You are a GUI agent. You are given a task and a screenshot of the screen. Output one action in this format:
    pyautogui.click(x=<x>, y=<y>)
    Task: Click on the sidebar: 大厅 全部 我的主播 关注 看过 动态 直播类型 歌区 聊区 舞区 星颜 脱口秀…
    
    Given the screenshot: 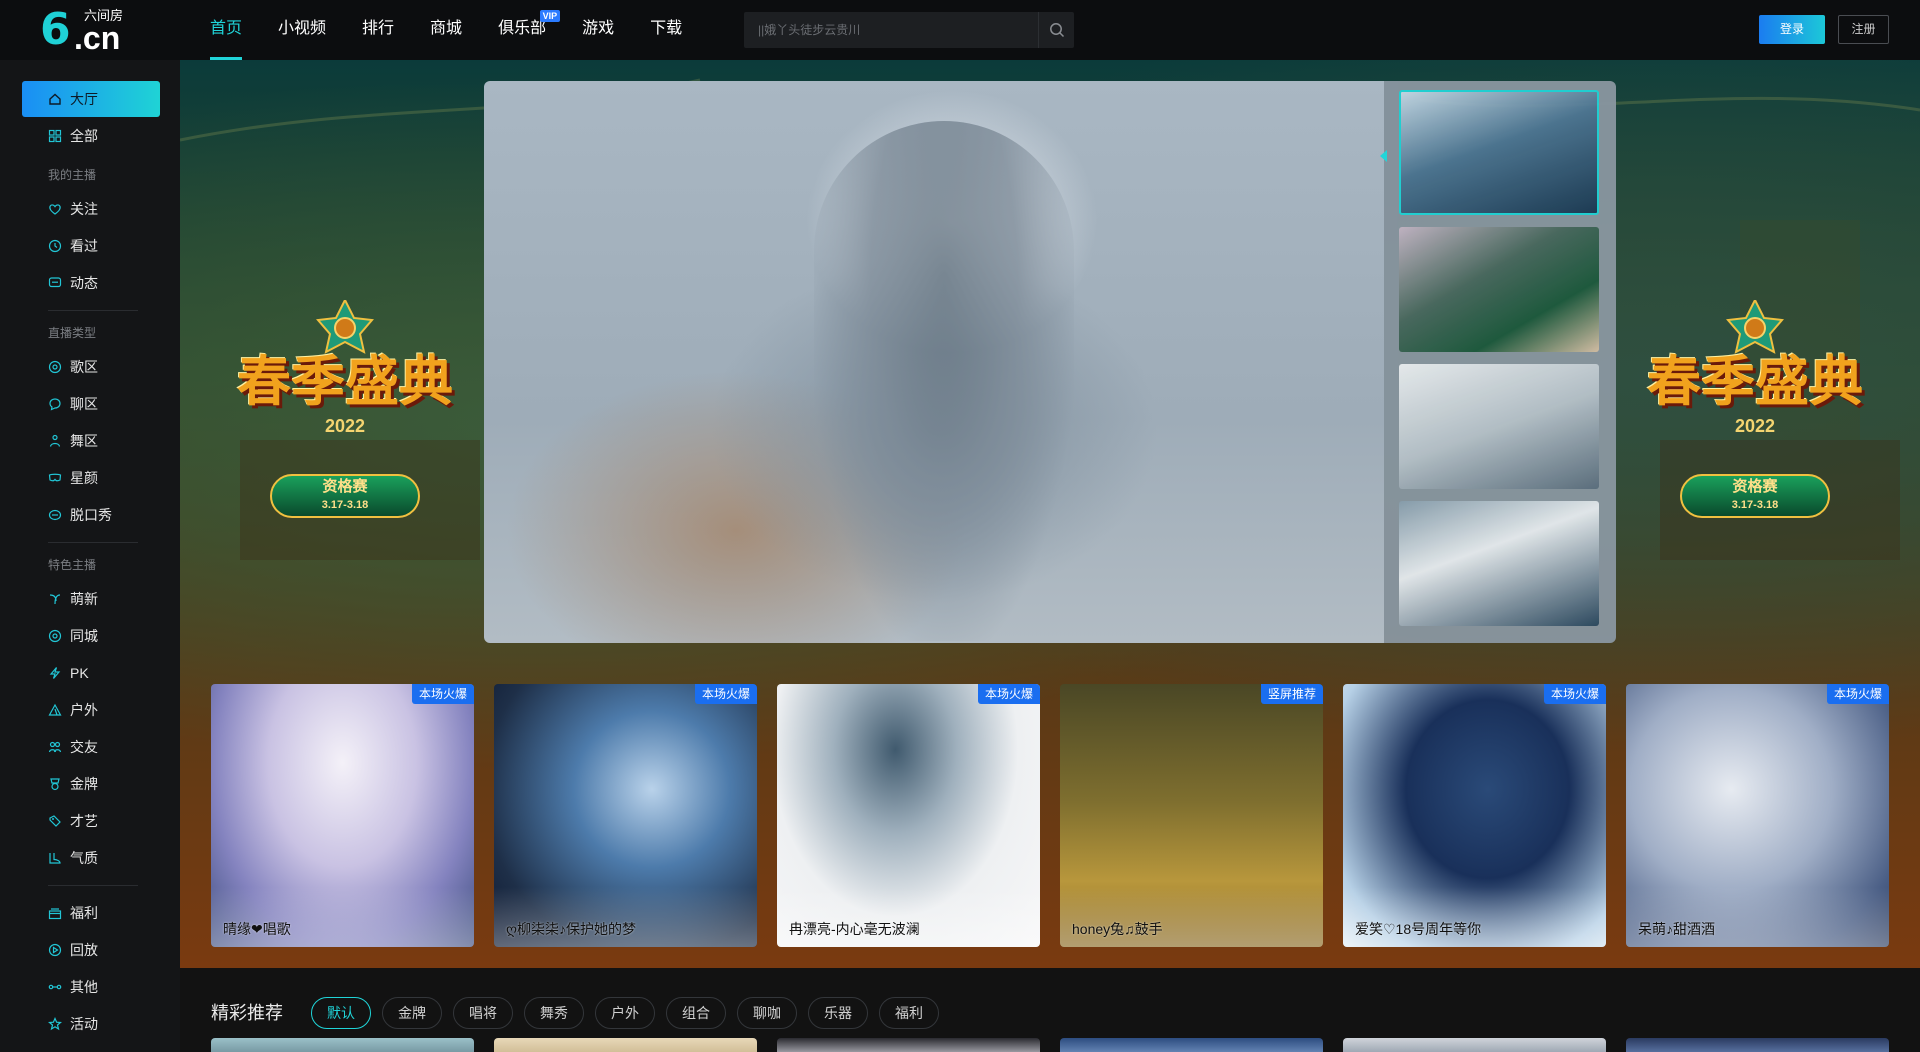 What is the action you would take?
    pyautogui.click(x=90, y=556)
    